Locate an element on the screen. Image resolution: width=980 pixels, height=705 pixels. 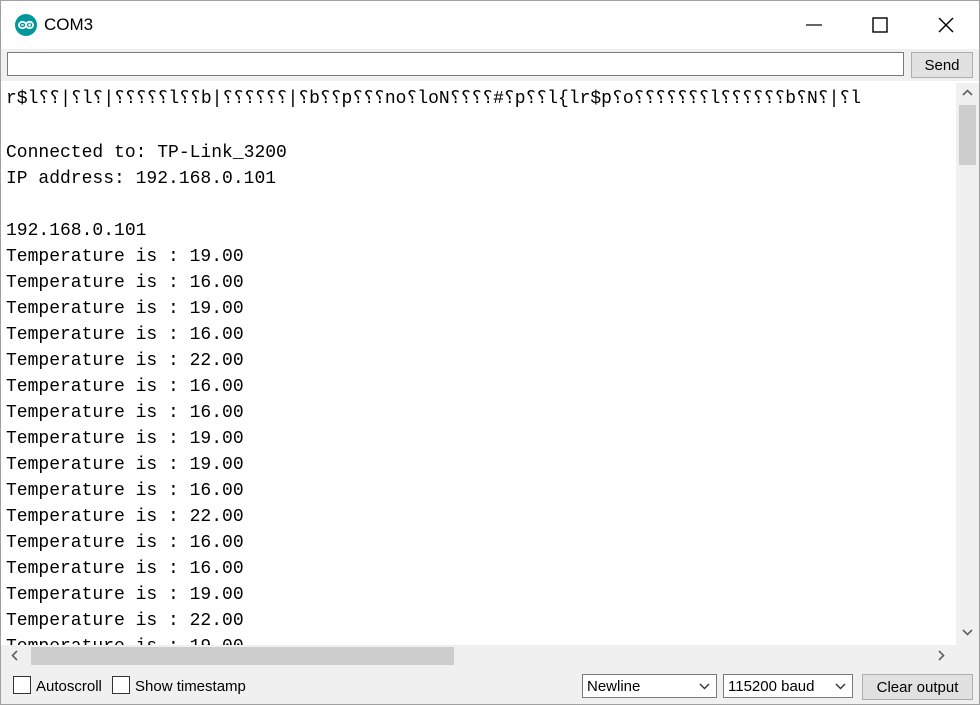
maximize-icon is located at coordinates (880, 25).